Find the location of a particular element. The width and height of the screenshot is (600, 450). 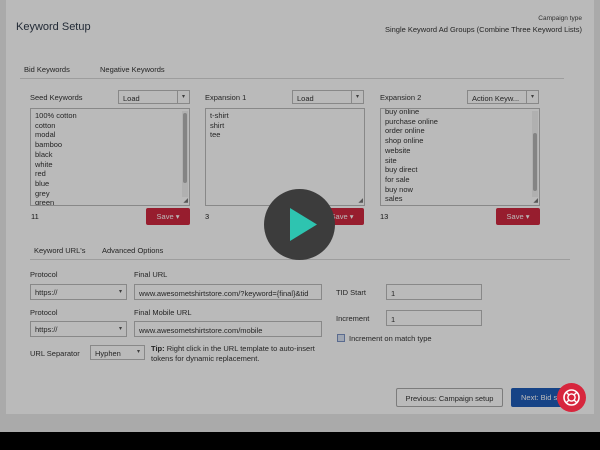

play-button is located at coordinates (299, 224).